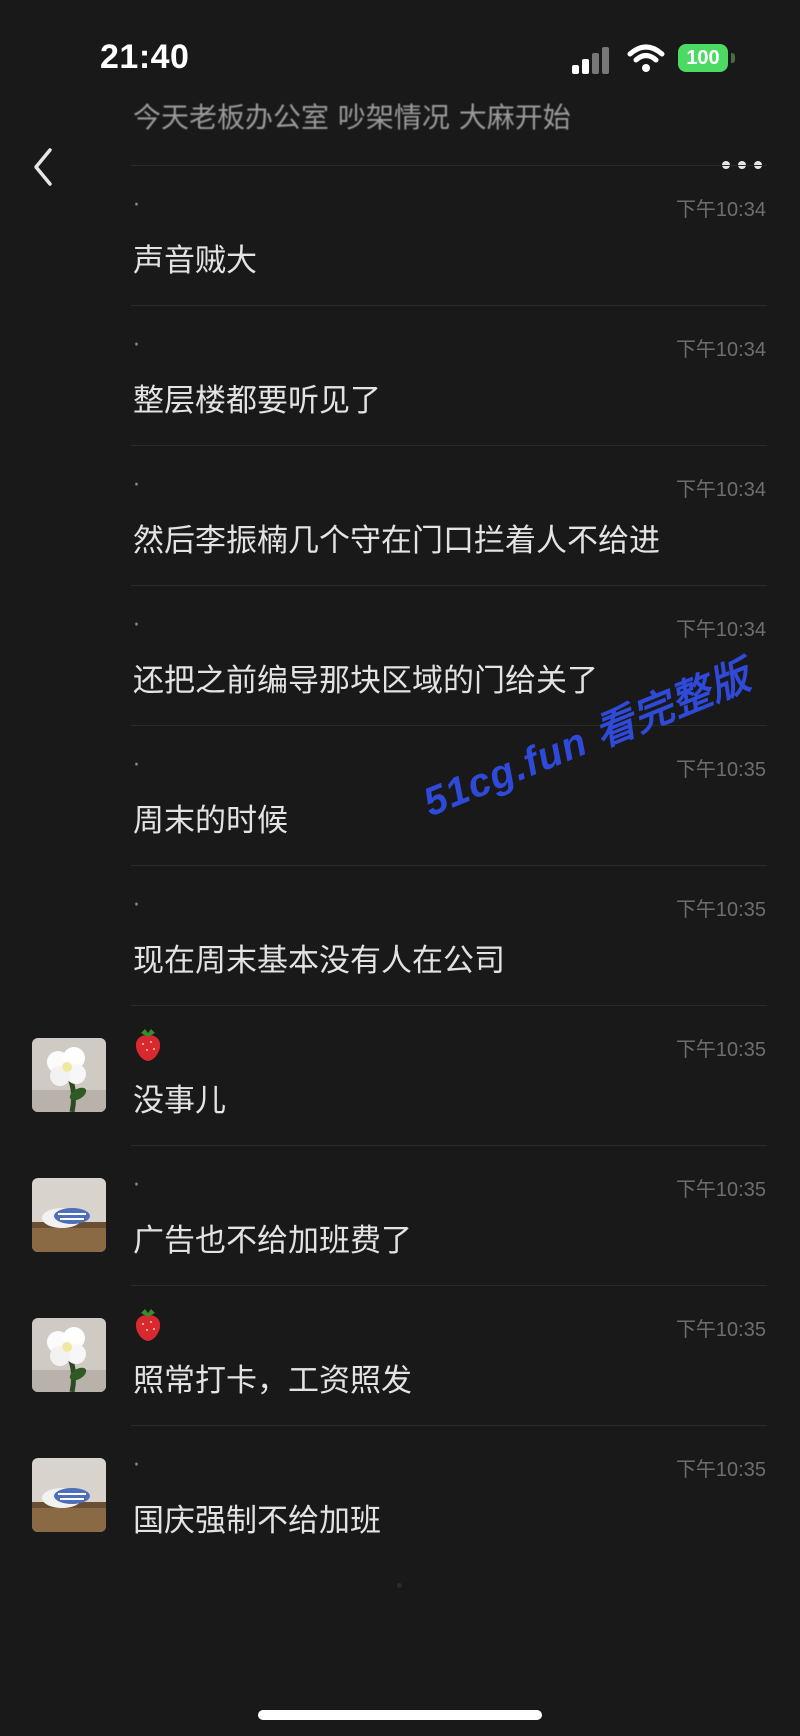  What do you see at coordinates (400, 375) in the screenshot?
I see `message-item: · 下午10:34 整层楼都要听见了` at bounding box center [400, 375].